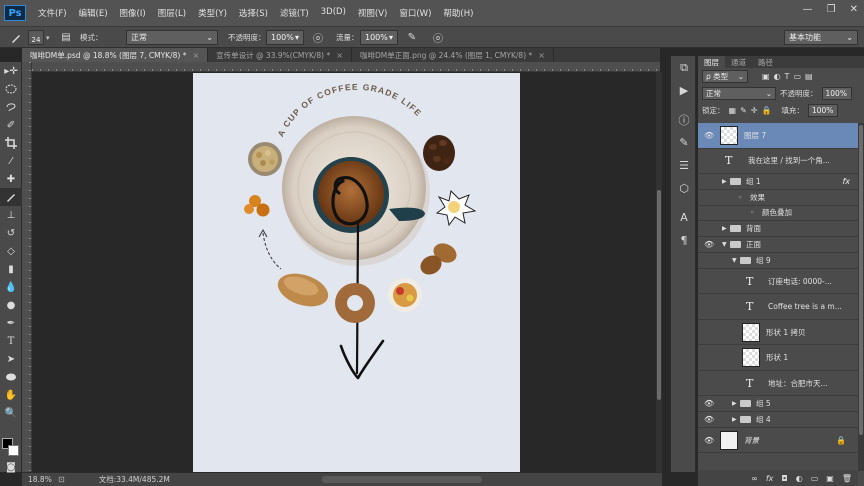  Describe the element at coordinates (11, 359) in the screenshot. I see `path-select-tool-icon: ➤` at that location.